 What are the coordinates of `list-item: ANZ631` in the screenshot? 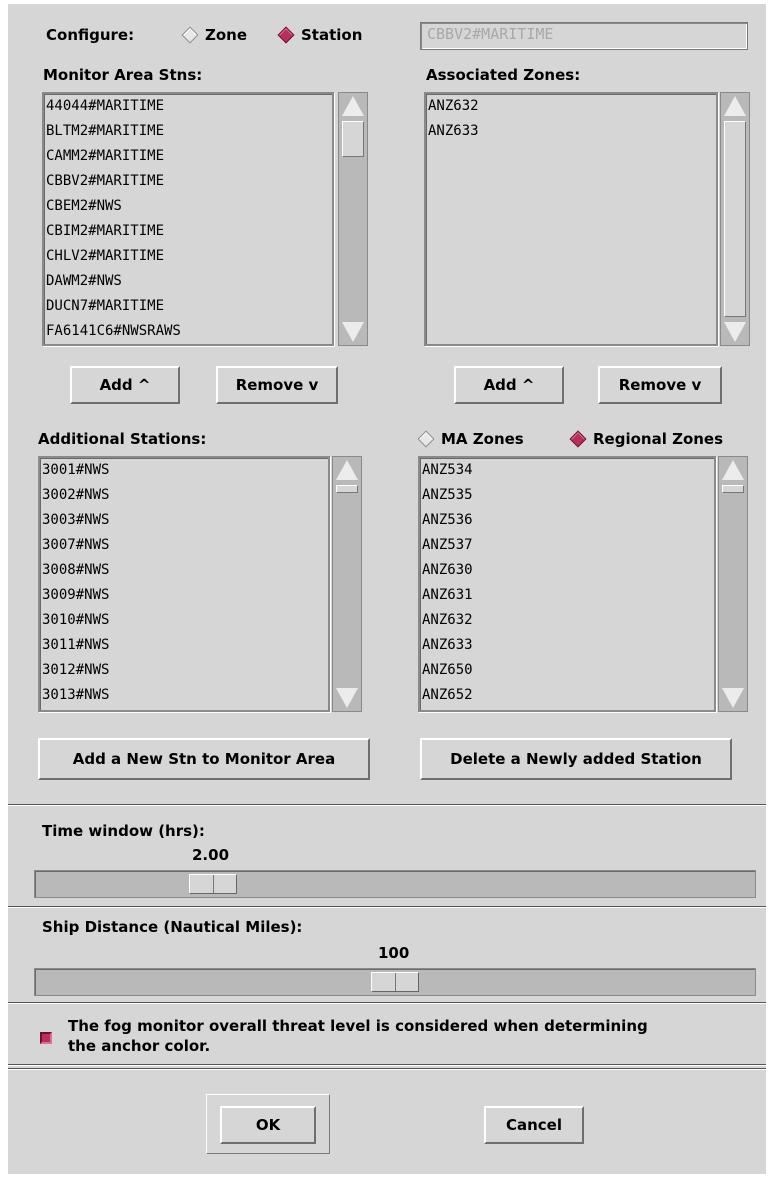 It's located at (567, 595).